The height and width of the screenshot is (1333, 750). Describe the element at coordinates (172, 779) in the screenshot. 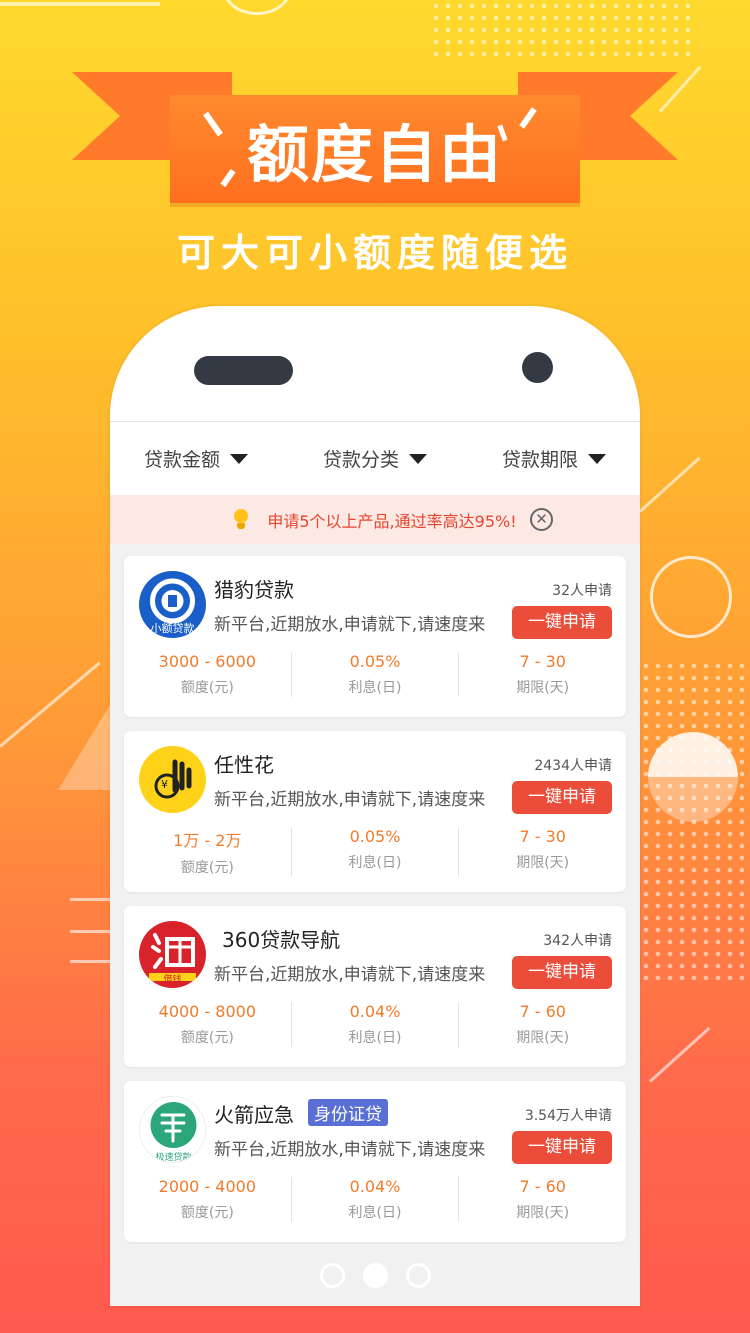

I see `product-logo: ¥` at that location.